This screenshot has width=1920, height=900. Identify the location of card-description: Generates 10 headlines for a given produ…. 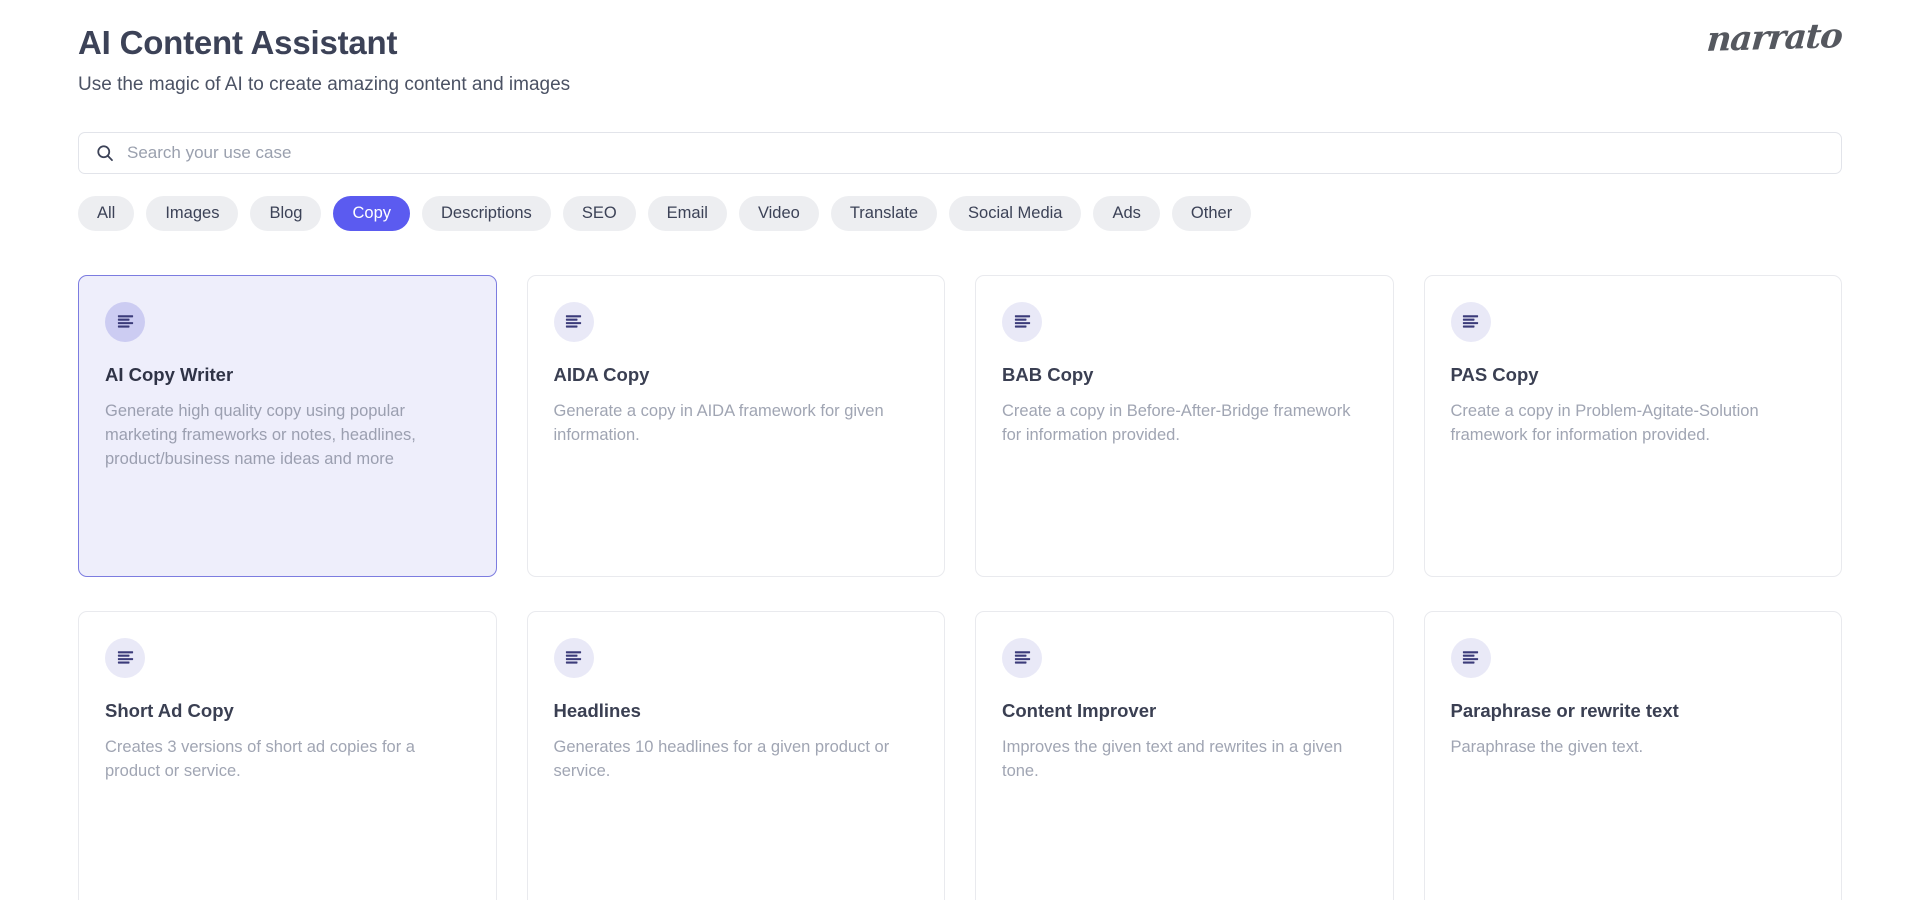
(721, 759).